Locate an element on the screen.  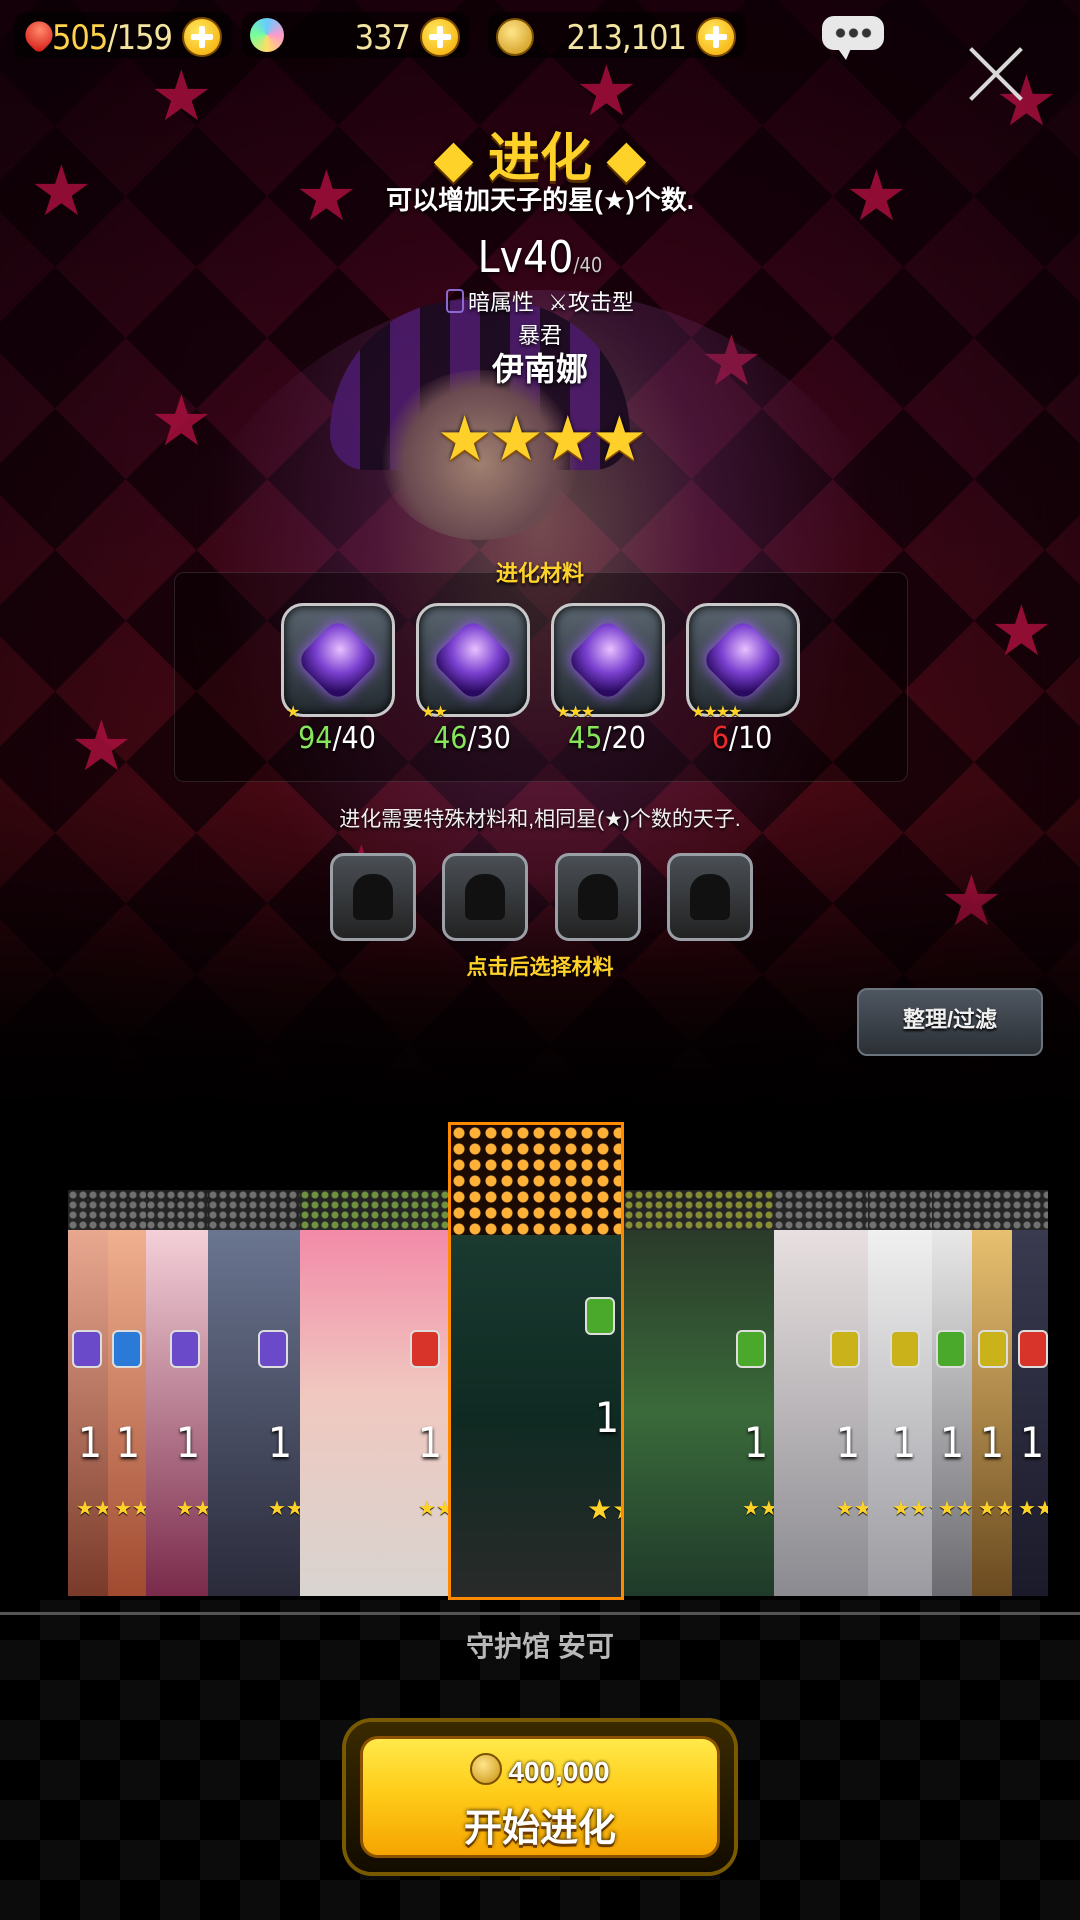
add-gems-button is located at coordinates (440, 37).